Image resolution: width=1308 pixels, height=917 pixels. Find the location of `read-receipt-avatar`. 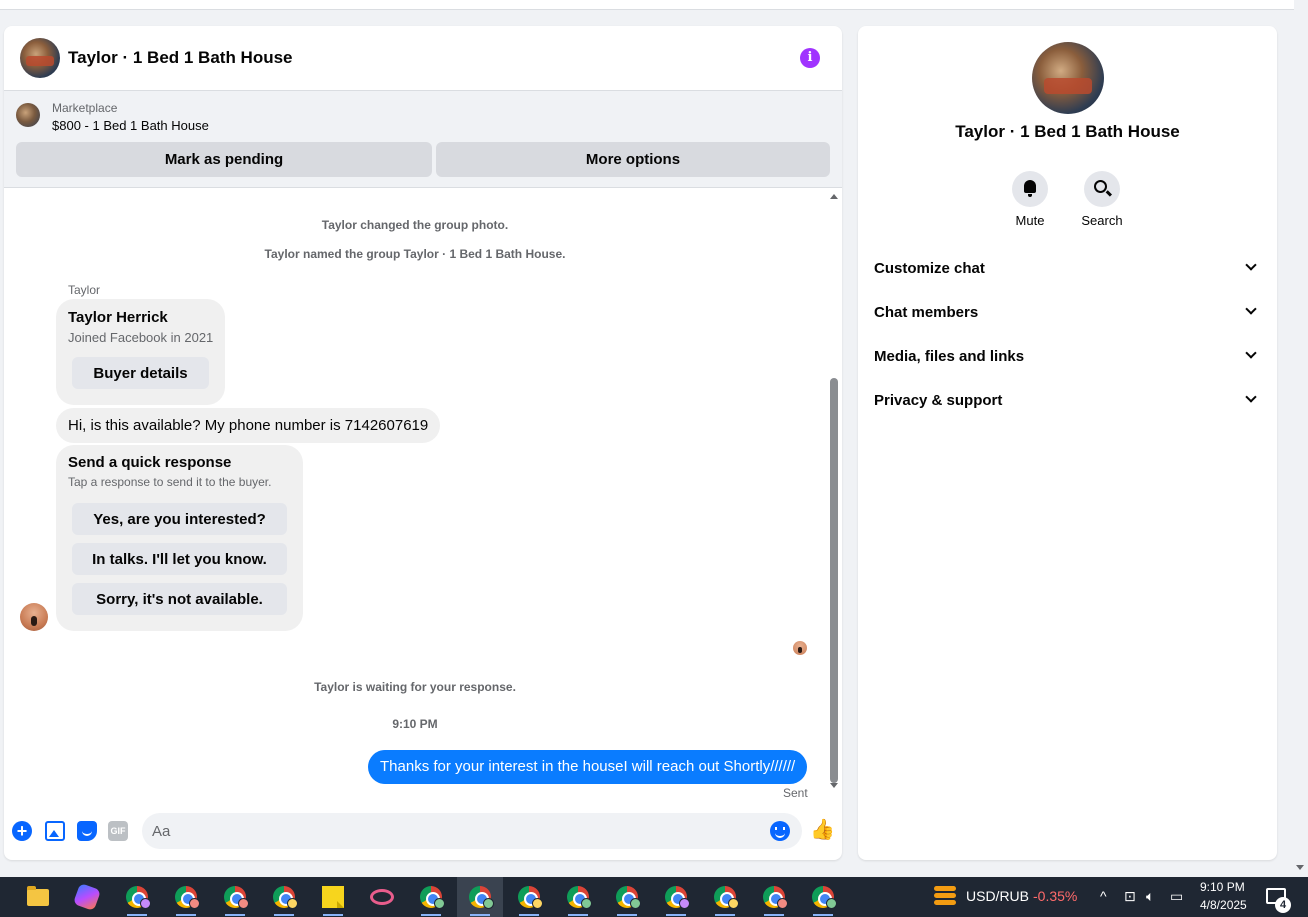

read-receipt-avatar is located at coordinates (800, 648).